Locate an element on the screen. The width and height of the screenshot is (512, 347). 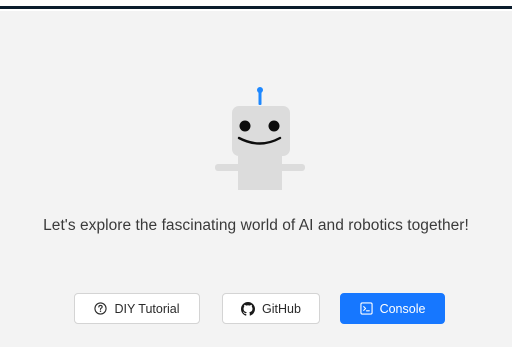
robot-left-arm is located at coordinates (228, 167).